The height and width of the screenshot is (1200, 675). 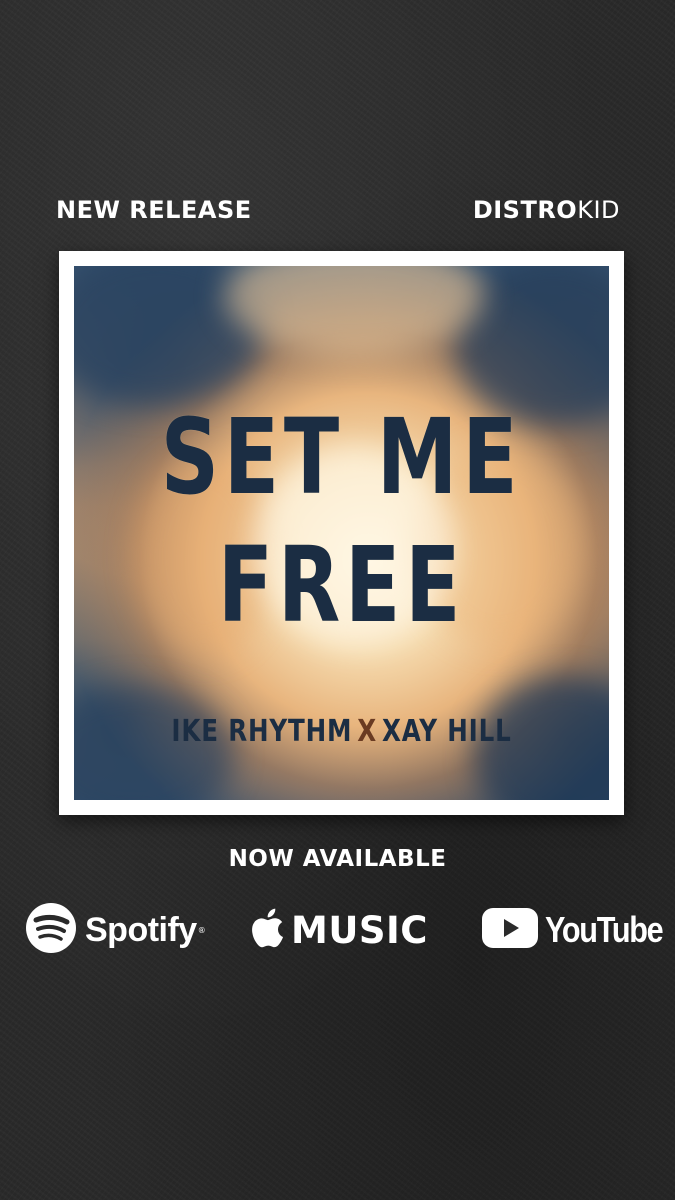 What do you see at coordinates (337, 859) in the screenshot?
I see `now-available-label: NOW AVAILABLE` at bounding box center [337, 859].